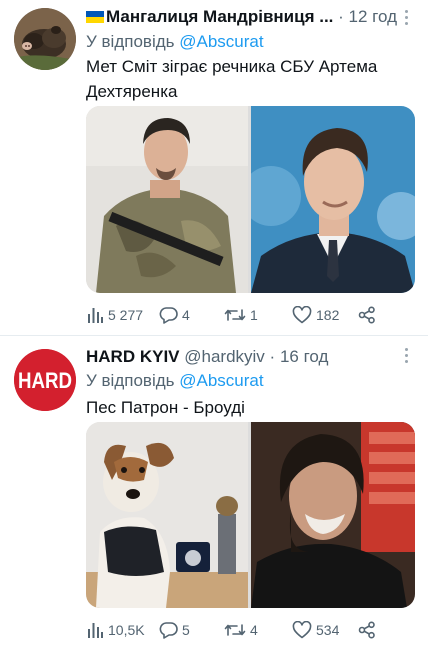  What do you see at coordinates (165, 407) in the screenshot?
I see `tweet-text: Пес Патрон - Броуді` at bounding box center [165, 407].